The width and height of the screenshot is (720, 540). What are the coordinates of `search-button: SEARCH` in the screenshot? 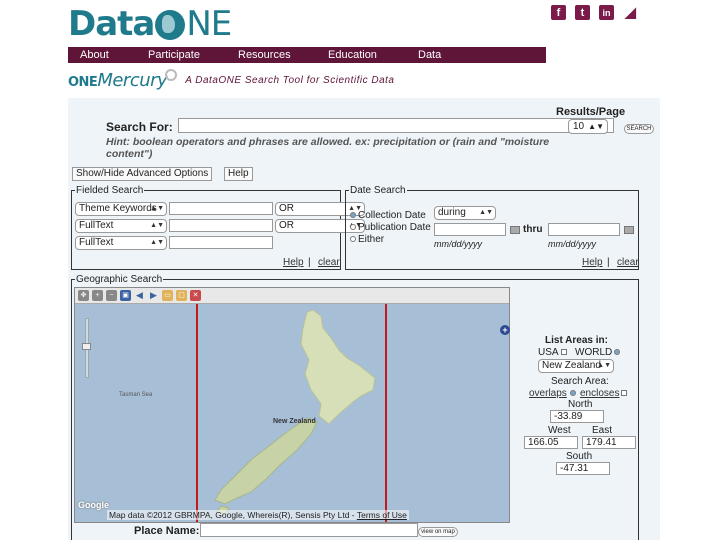 It's located at (639, 129).